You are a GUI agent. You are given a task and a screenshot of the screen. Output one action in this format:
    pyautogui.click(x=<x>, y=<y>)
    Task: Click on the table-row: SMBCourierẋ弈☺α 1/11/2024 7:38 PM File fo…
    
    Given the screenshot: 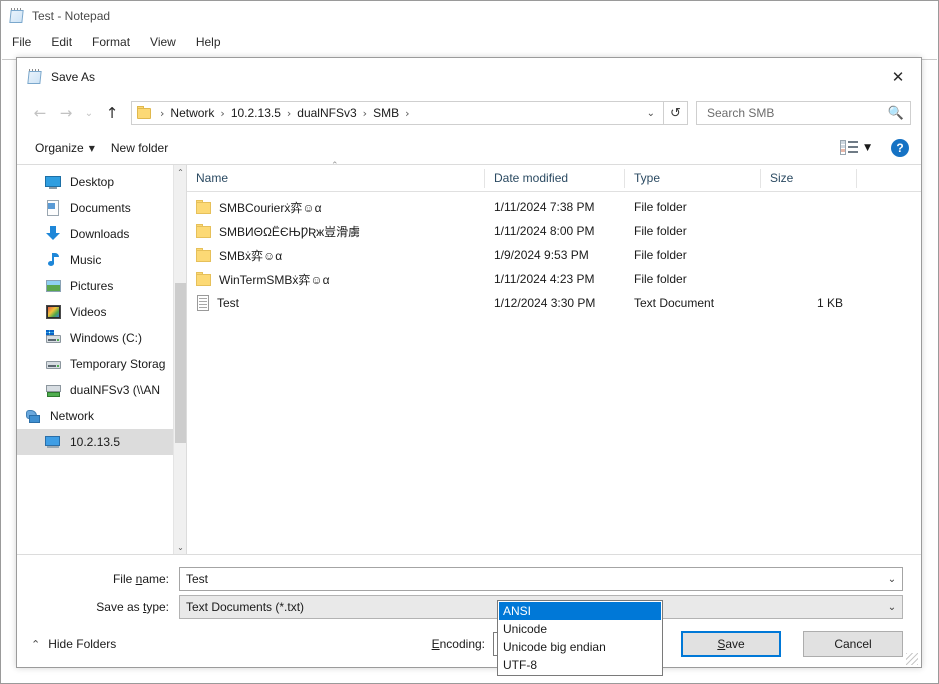 What is the action you would take?
    pyautogui.click(x=554, y=207)
    